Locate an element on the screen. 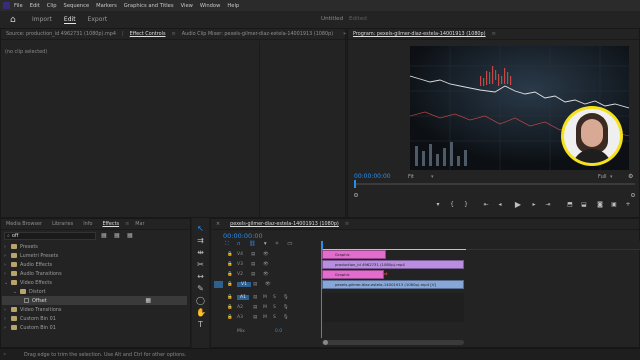 The height and width of the screenshot is (360, 640). selection-tool-icon: ↖ is located at coordinates (200, 228).